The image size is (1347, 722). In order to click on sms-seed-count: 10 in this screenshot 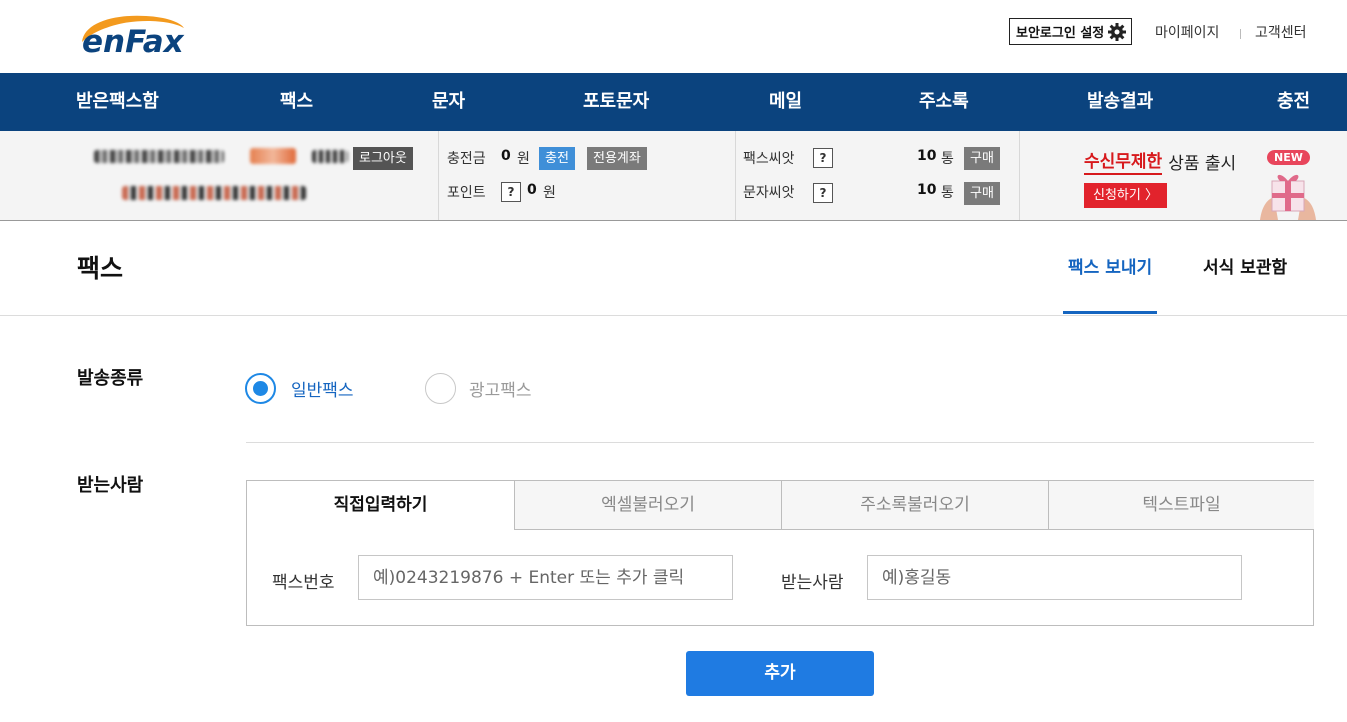, I will do `click(927, 190)`.